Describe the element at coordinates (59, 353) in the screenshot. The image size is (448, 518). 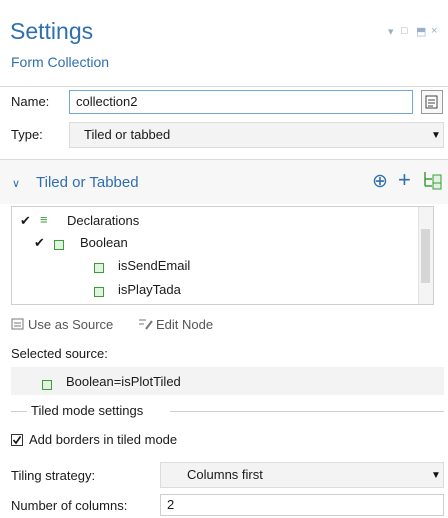
I see `selected-source-label: Selected source:` at that location.